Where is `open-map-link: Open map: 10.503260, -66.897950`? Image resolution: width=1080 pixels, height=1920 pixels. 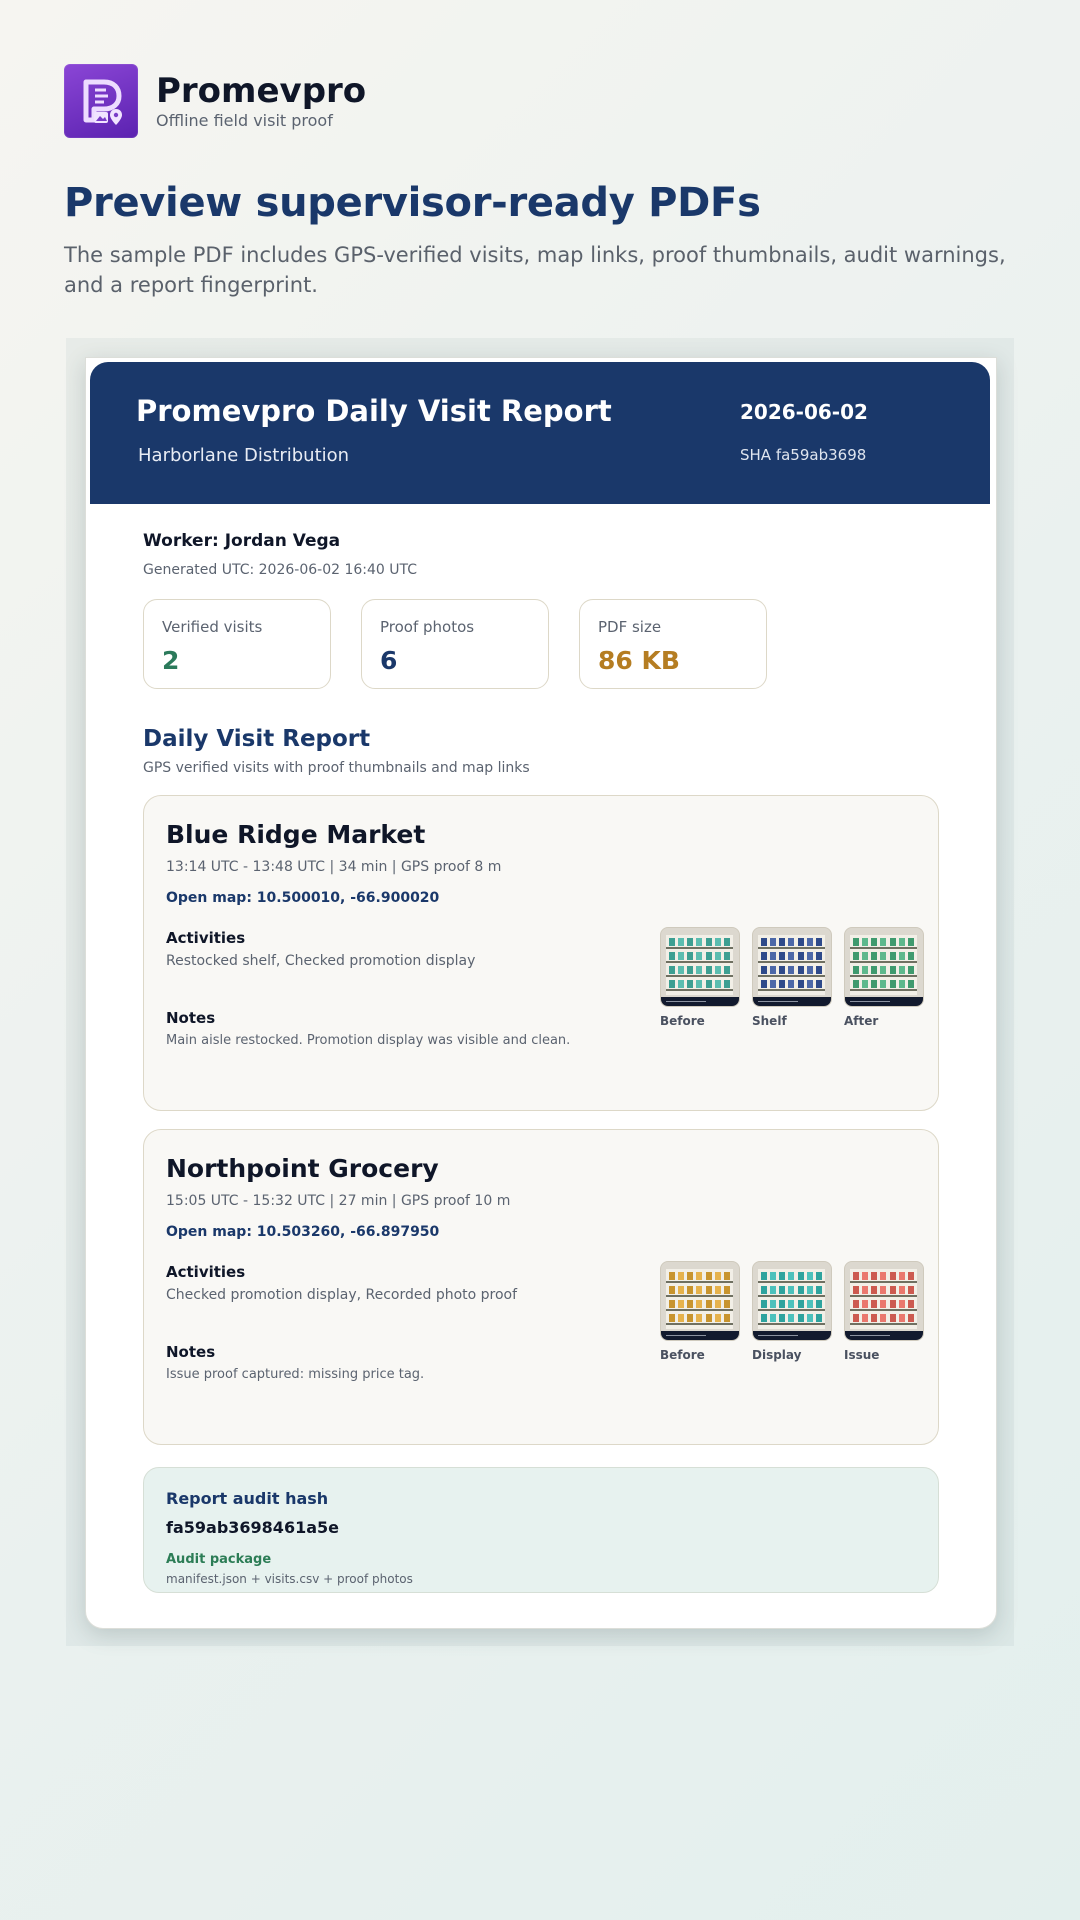 open-map-link: Open map: 10.503260, -66.897950 is located at coordinates (302, 1232).